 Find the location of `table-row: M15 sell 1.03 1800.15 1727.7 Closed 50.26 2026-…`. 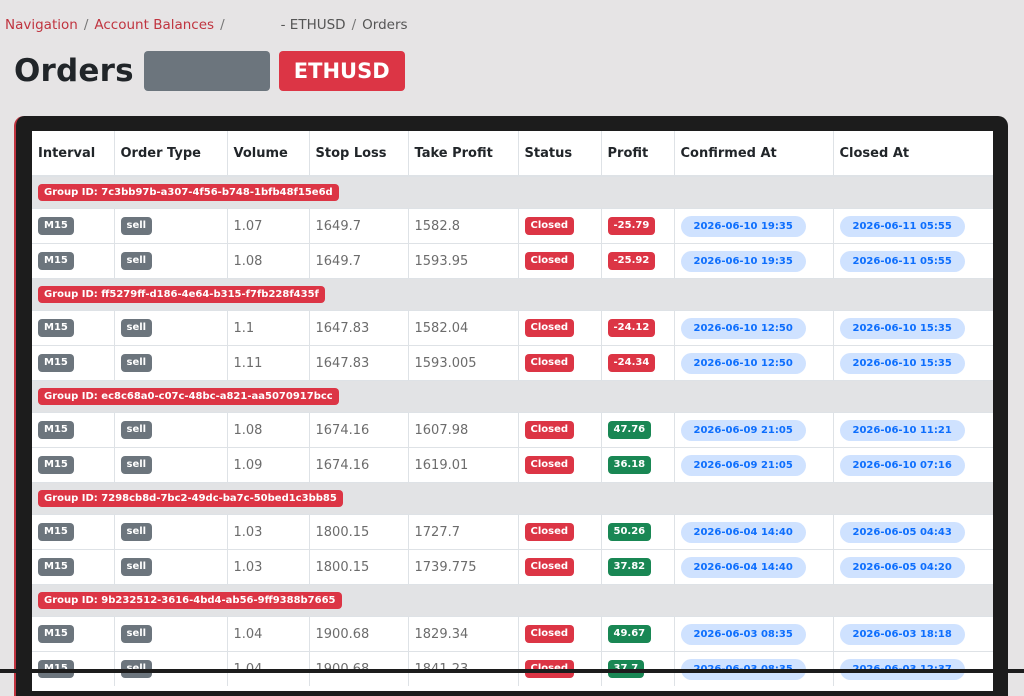

table-row: M15 sell 1.03 1800.15 1727.7 Closed 50.26 2026-… is located at coordinates (512, 532).